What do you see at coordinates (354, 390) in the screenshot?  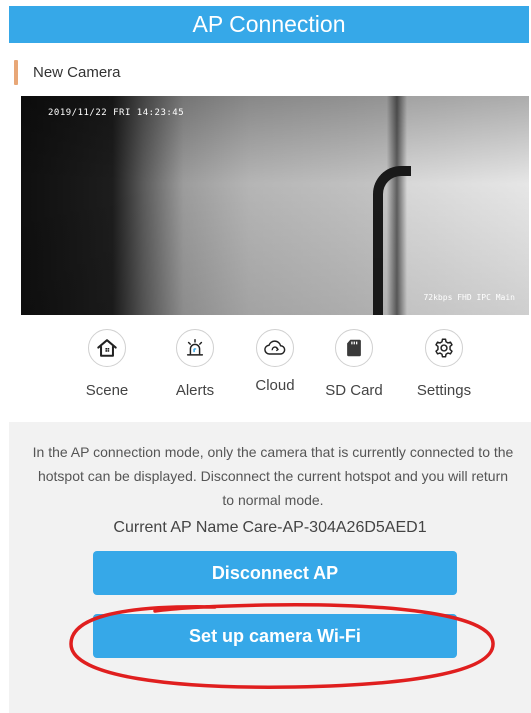 I see `sd-card-label: SD Card` at bounding box center [354, 390].